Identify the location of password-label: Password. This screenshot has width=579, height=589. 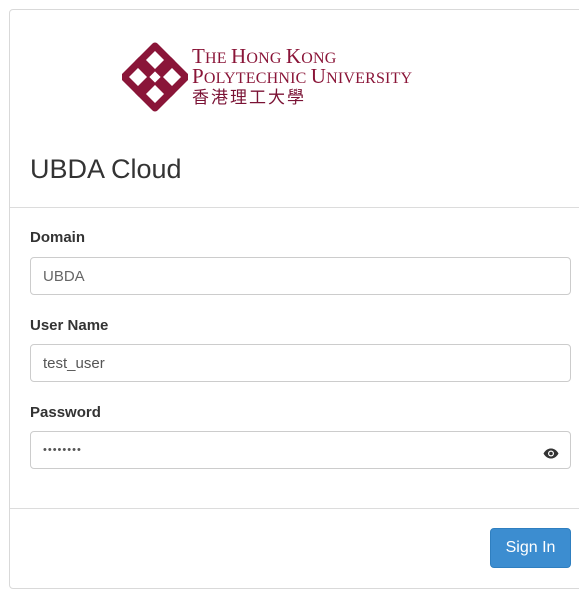
(65, 412).